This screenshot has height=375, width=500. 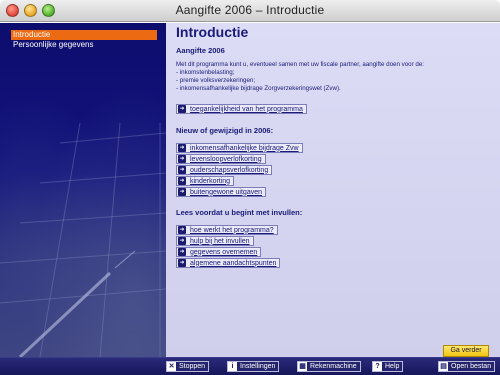 I want to click on section-title-read-first: Lees voordat u begint met invullen:, so click(x=239, y=212).